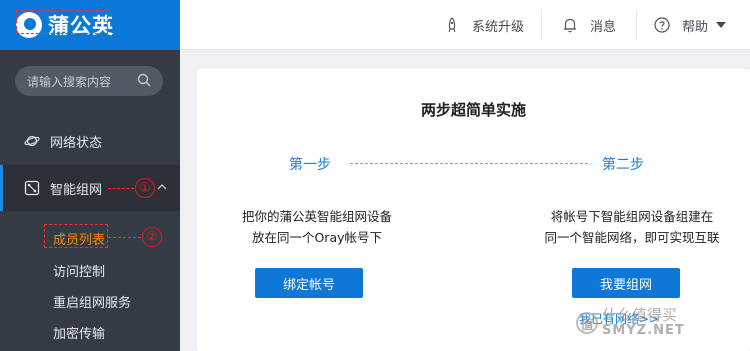  I want to click on help-label: 帮助, so click(695, 27).